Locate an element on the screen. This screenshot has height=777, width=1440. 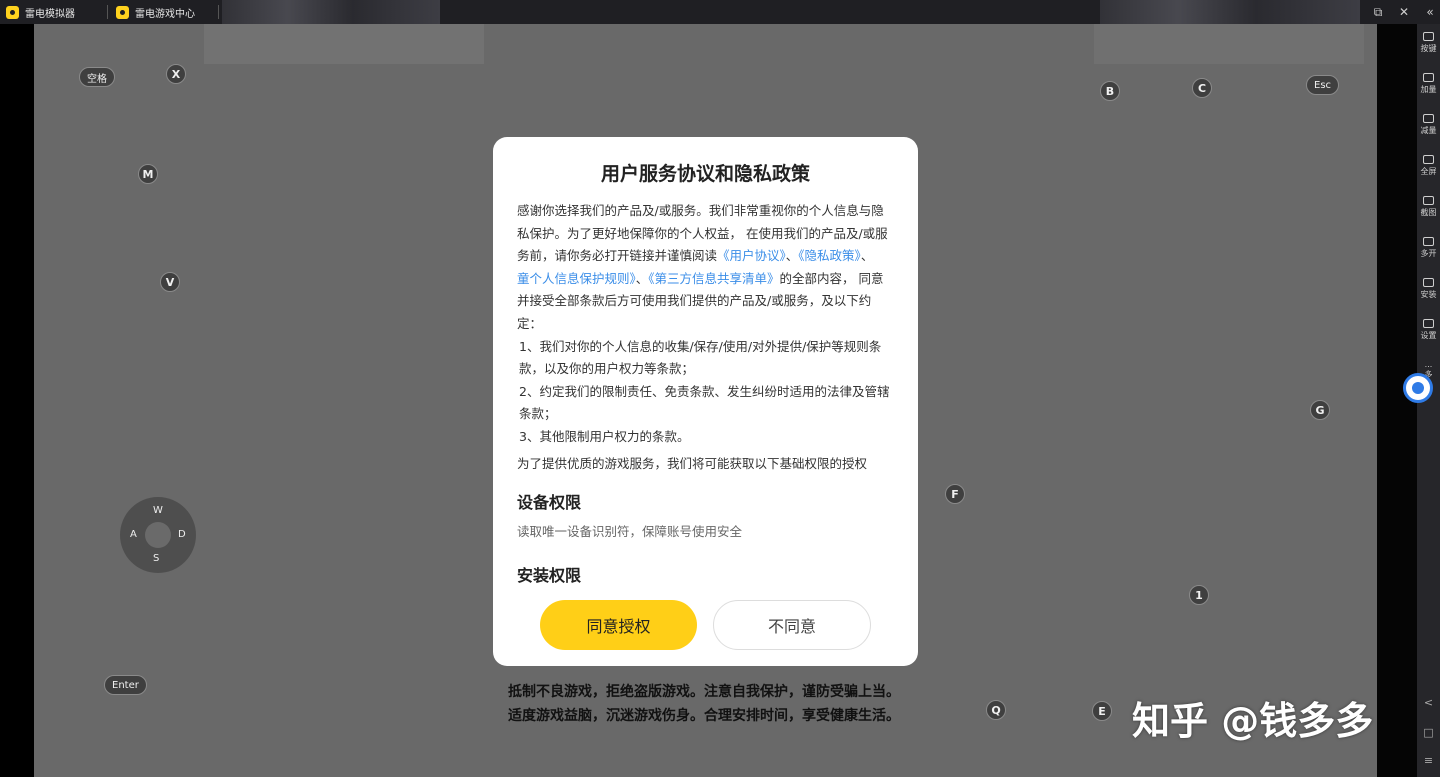
dialog-title: 用户服务协议和隐私政策 is located at coordinates (705, 174).